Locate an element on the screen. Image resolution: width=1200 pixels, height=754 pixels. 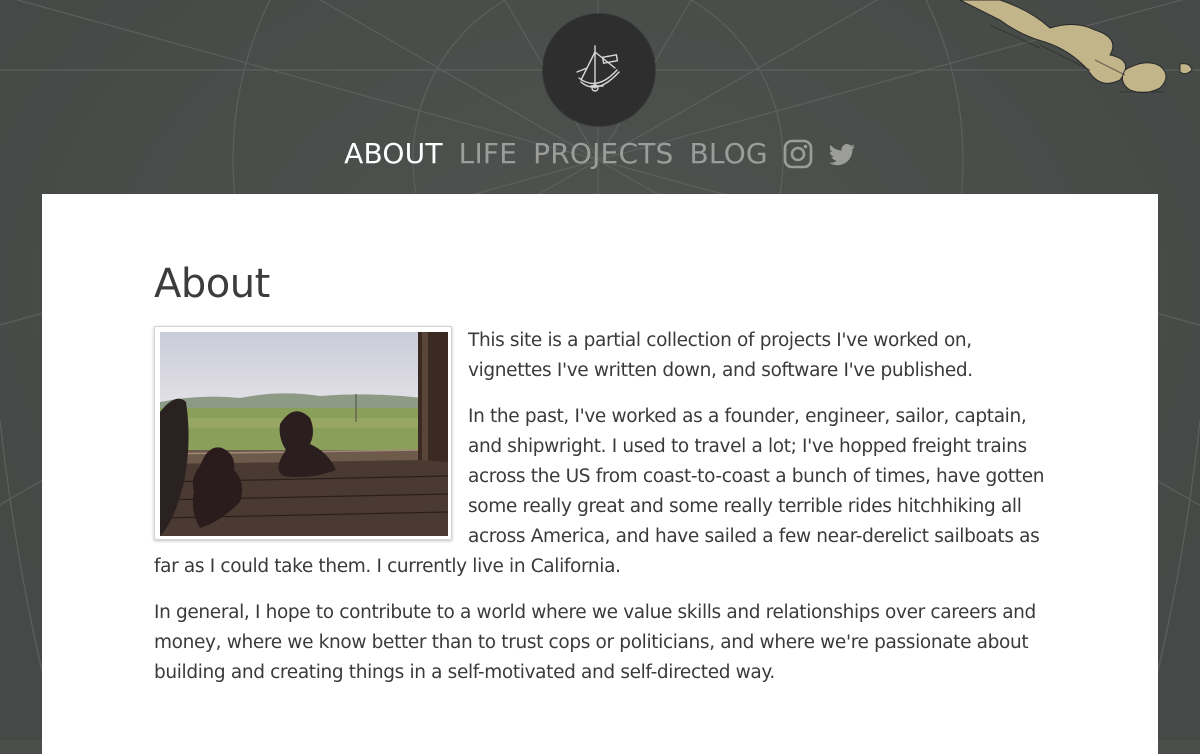
twitter-icon is located at coordinates (842, 154).